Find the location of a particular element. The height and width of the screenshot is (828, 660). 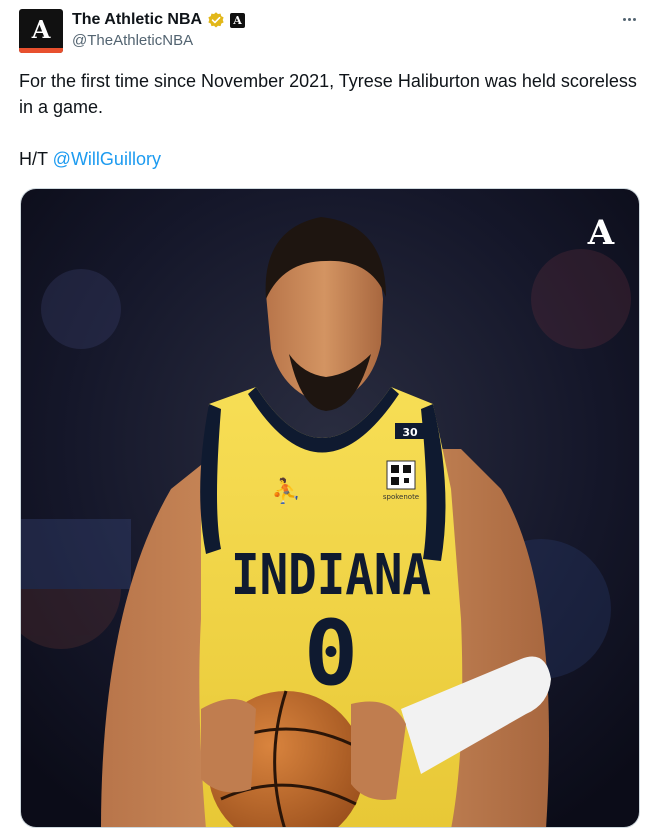

left-hand is located at coordinates (228, 746).